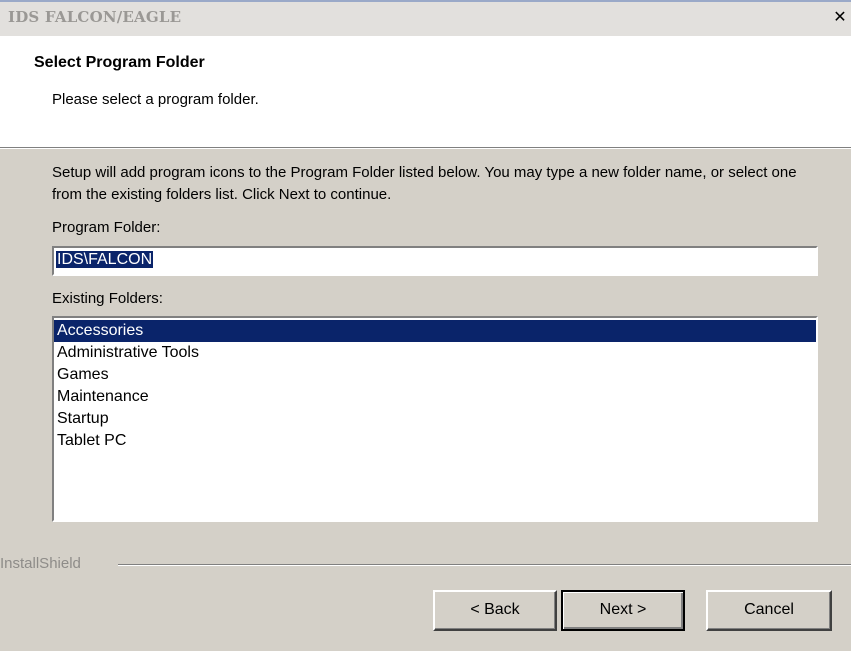 The height and width of the screenshot is (651, 851). I want to click on list-item: Administrative Tools, so click(435, 353).